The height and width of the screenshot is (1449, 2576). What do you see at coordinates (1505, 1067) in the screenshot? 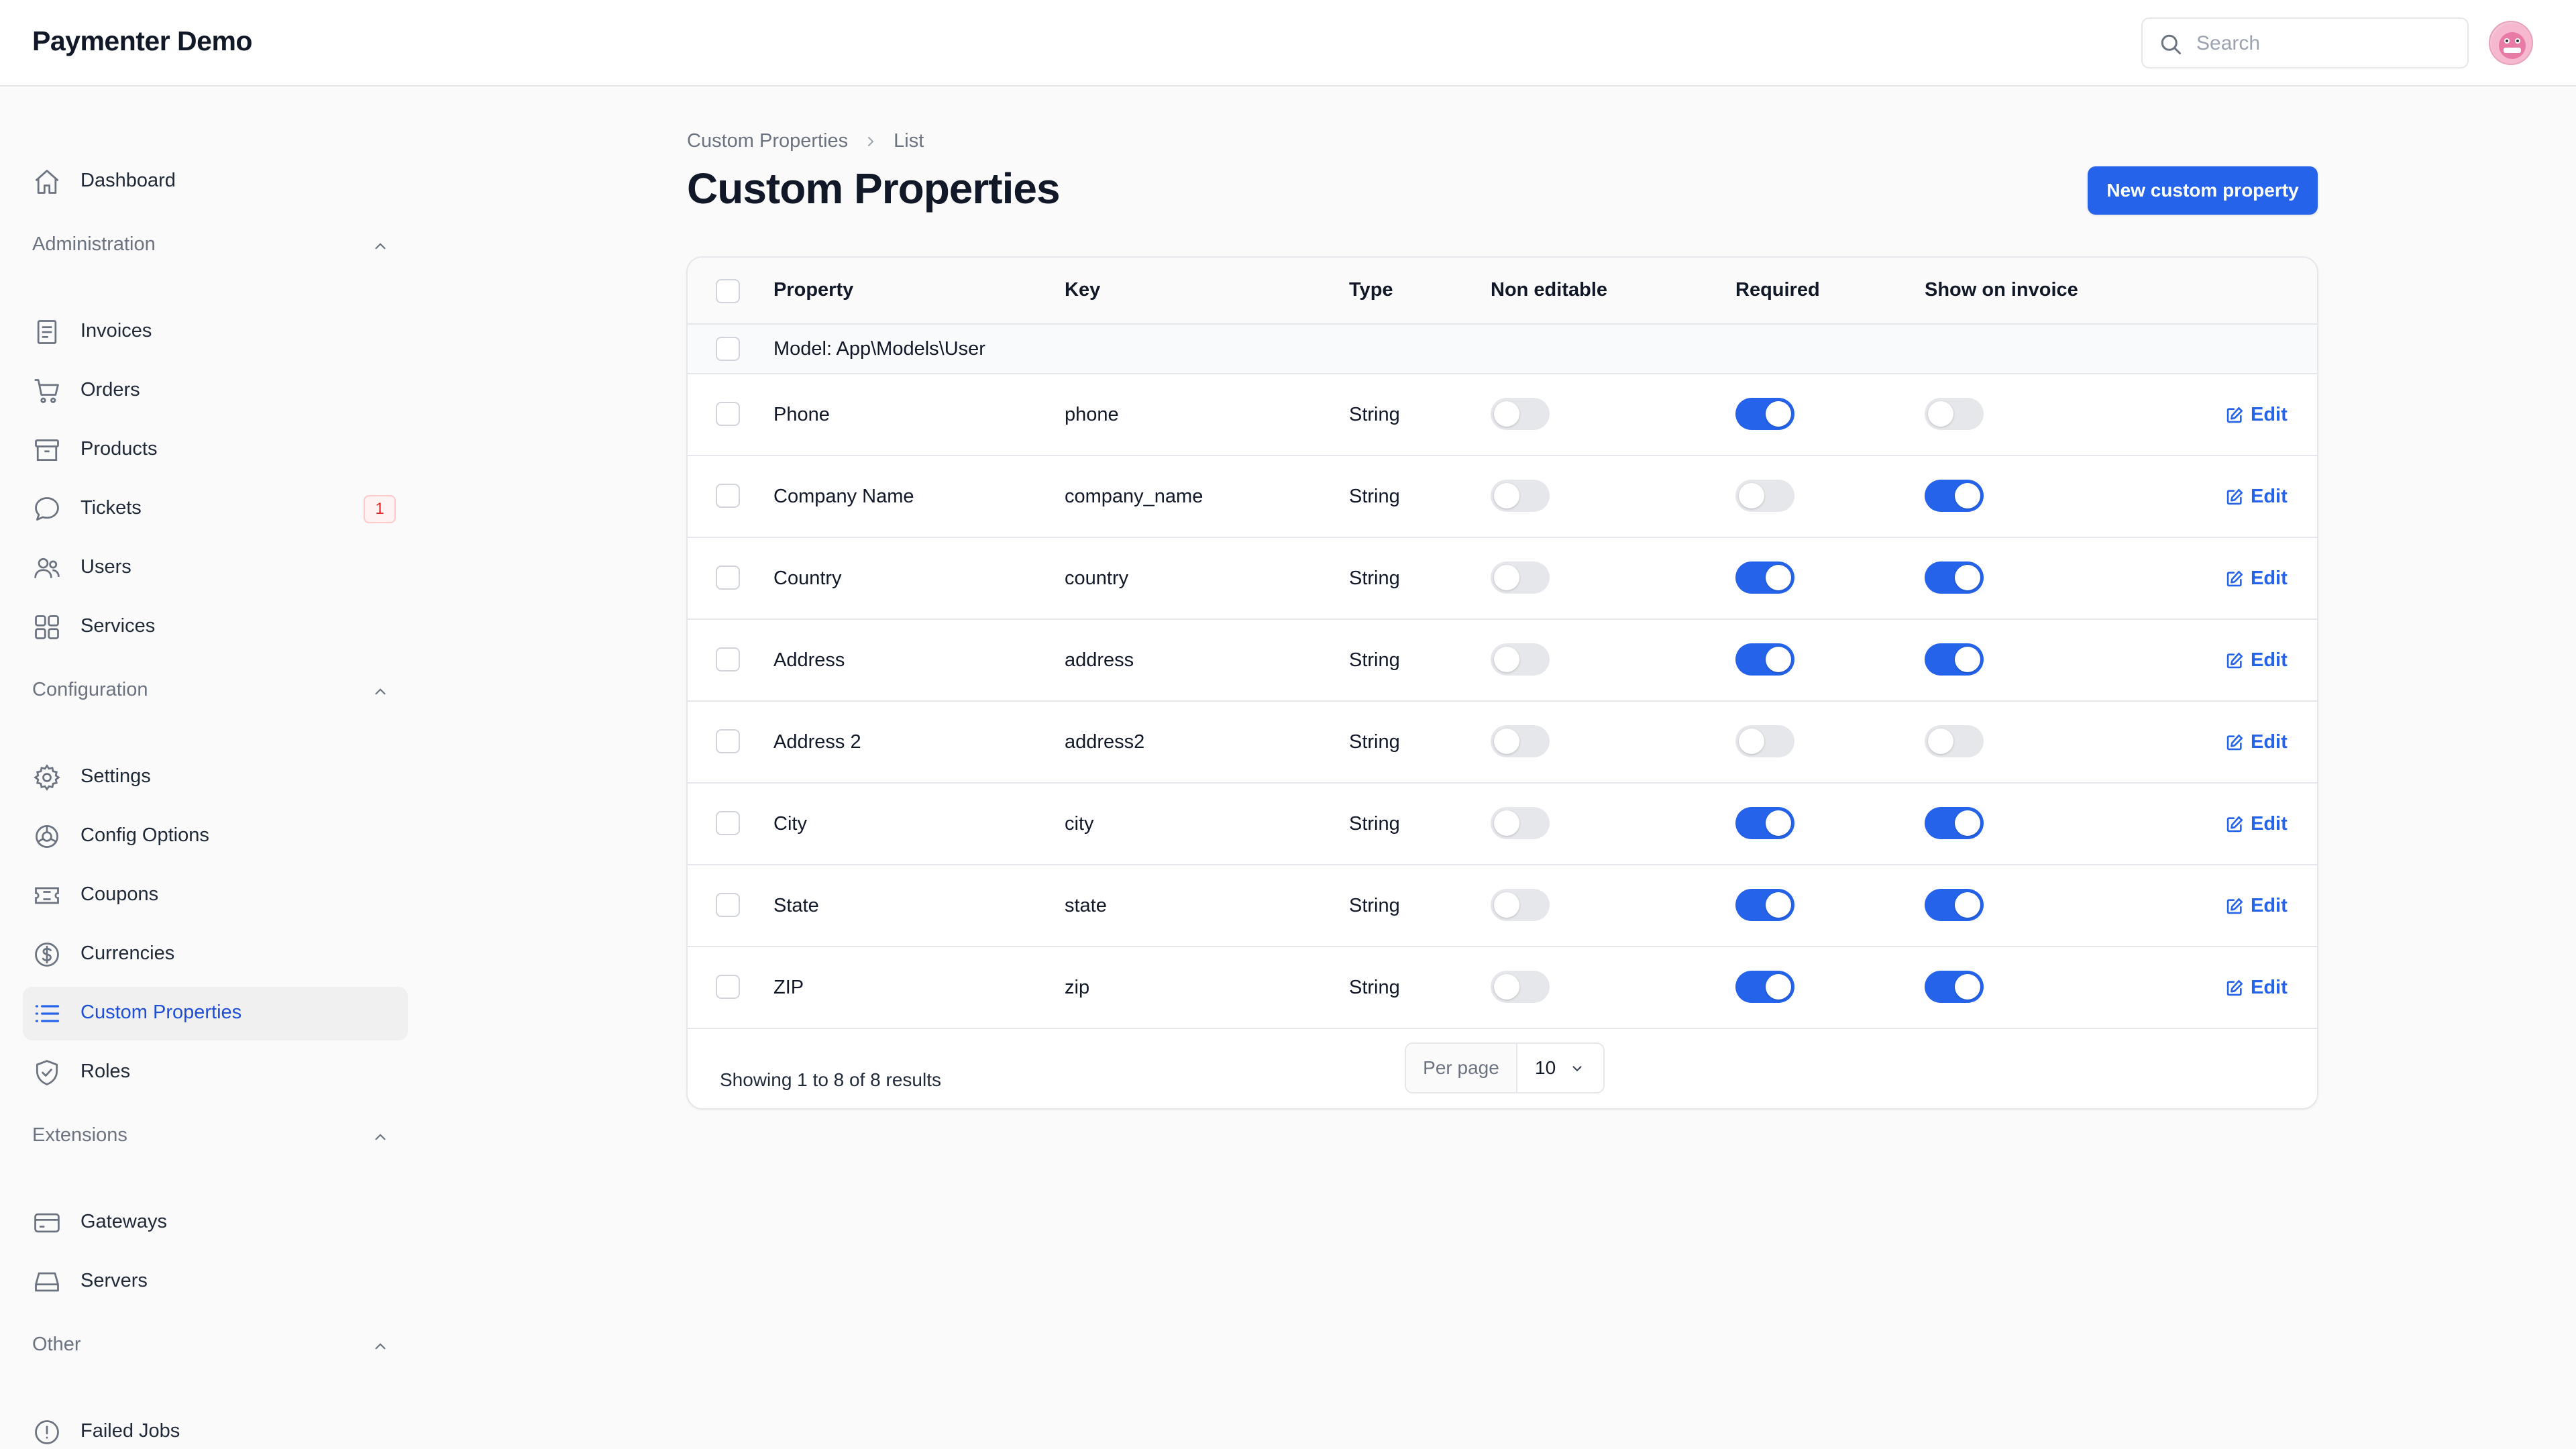
I see `per-page-select: Per page 10` at bounding box center [1505, 1067].